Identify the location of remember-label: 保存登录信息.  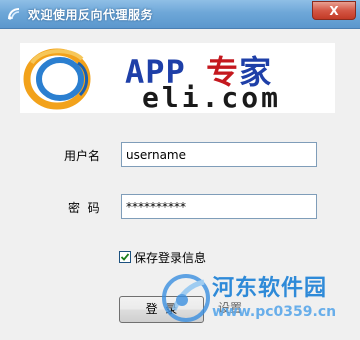
(170, 257).